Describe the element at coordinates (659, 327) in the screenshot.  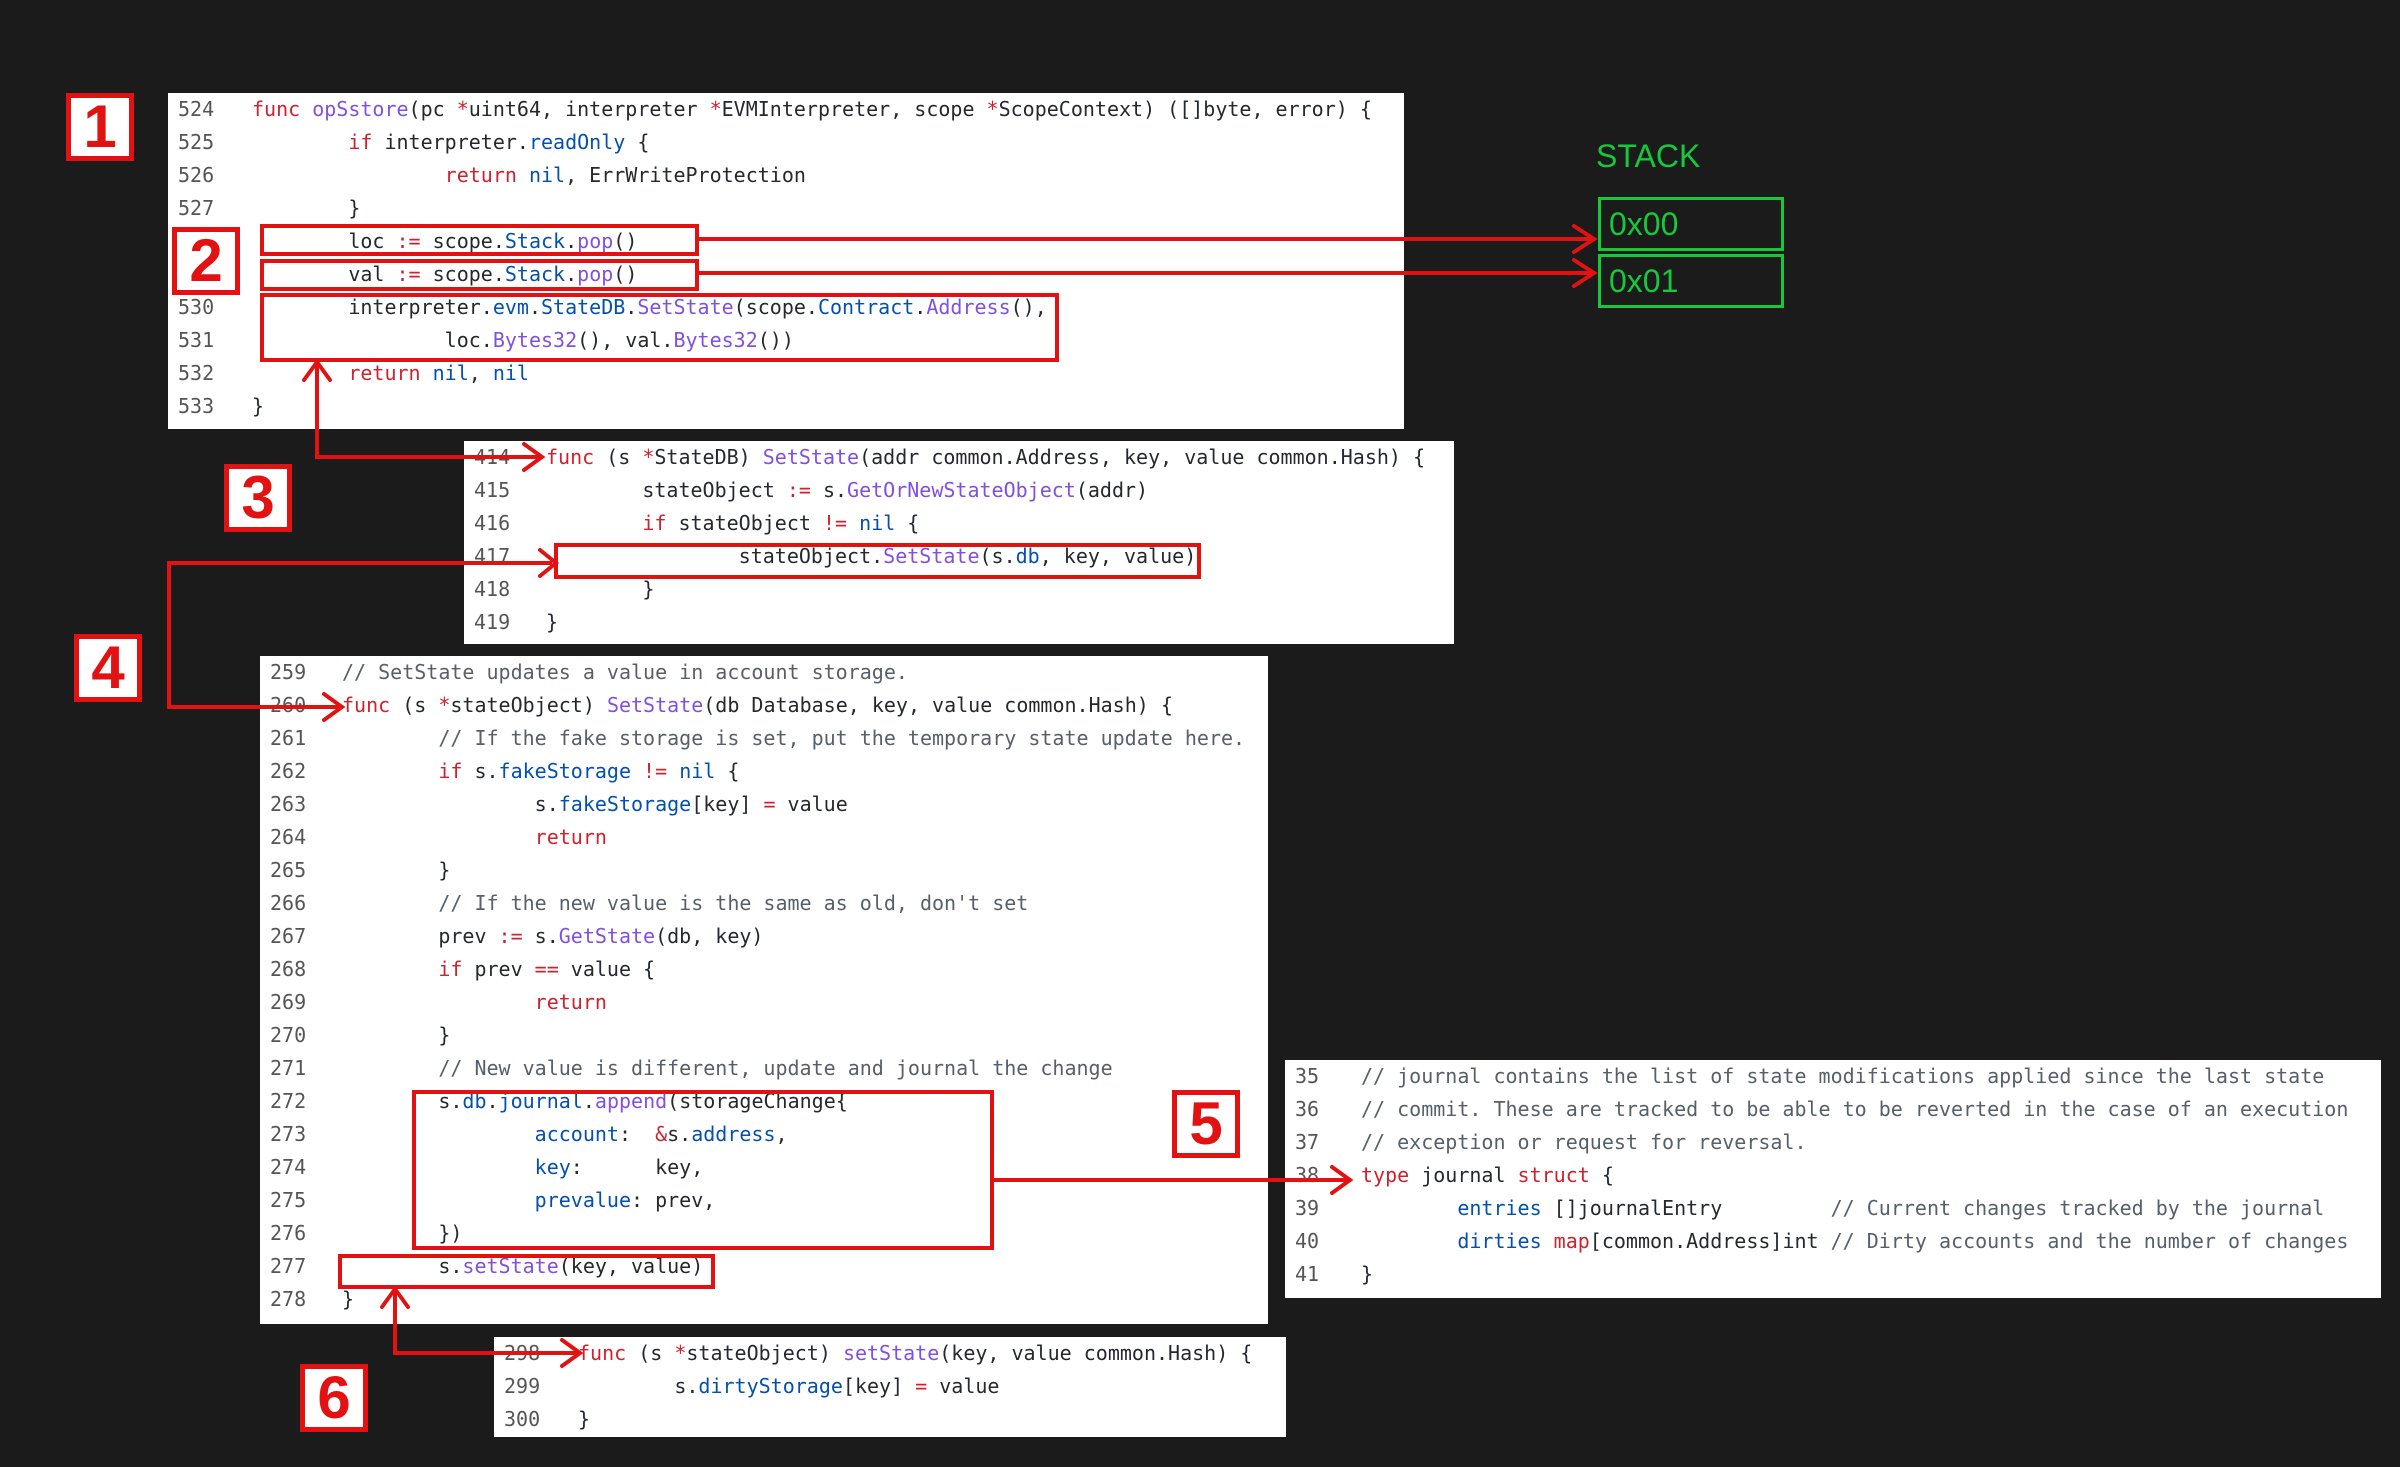
I see `highlight-statedb-setstate-call` at that location.